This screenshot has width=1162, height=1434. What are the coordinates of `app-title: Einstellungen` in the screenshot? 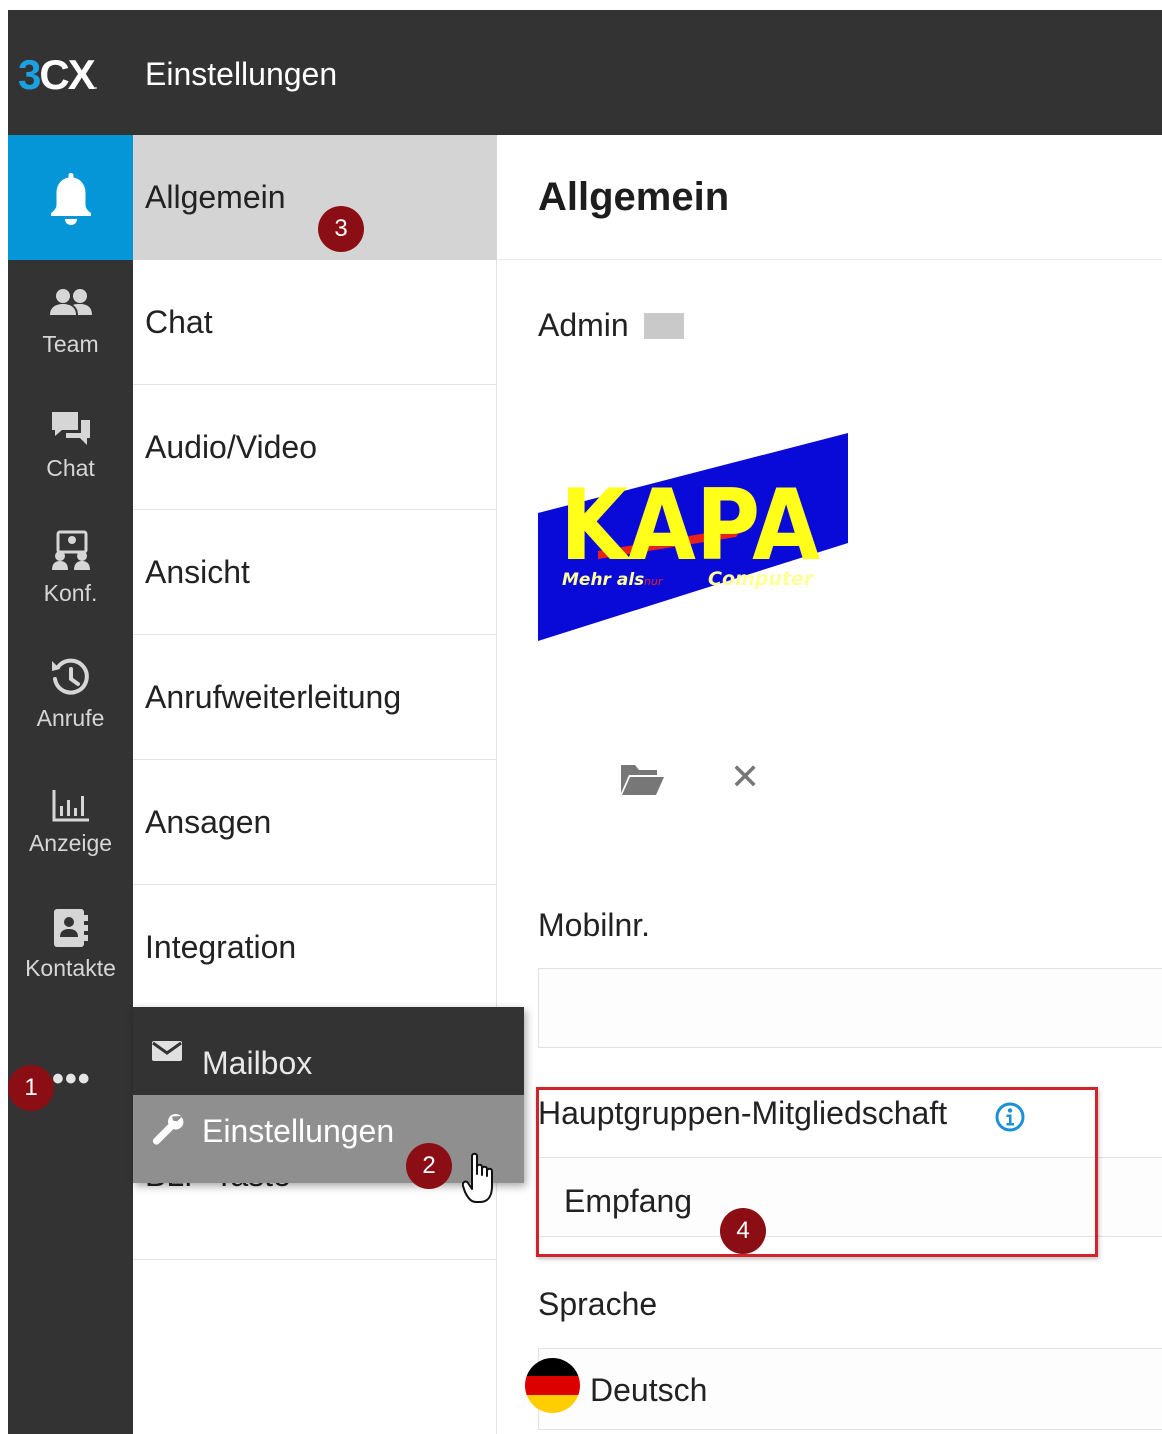 It's located at (241, 74).